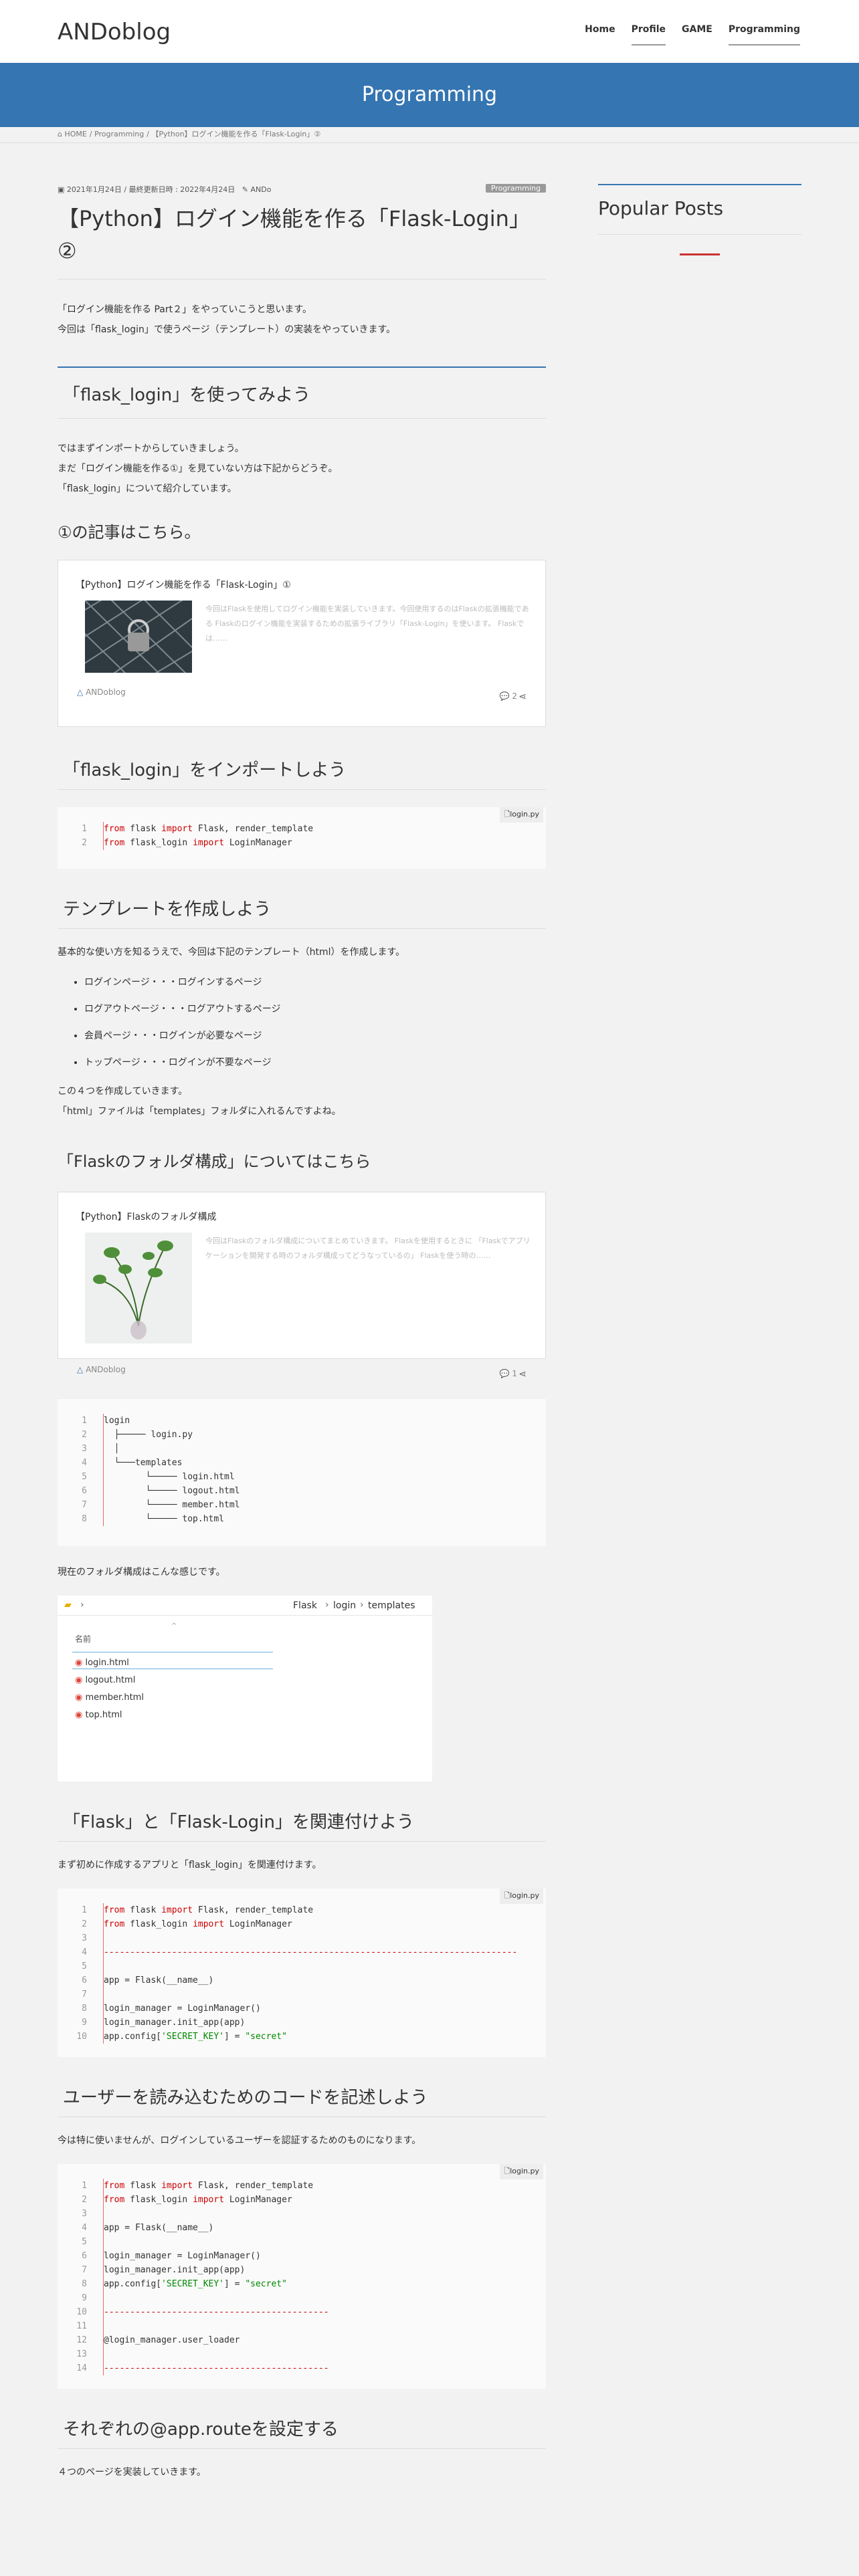  What do you see at coordinates (109, 1715) in the screenshot?
I see `file-item: ◉ top.html` at bounding box center [109, 1715].